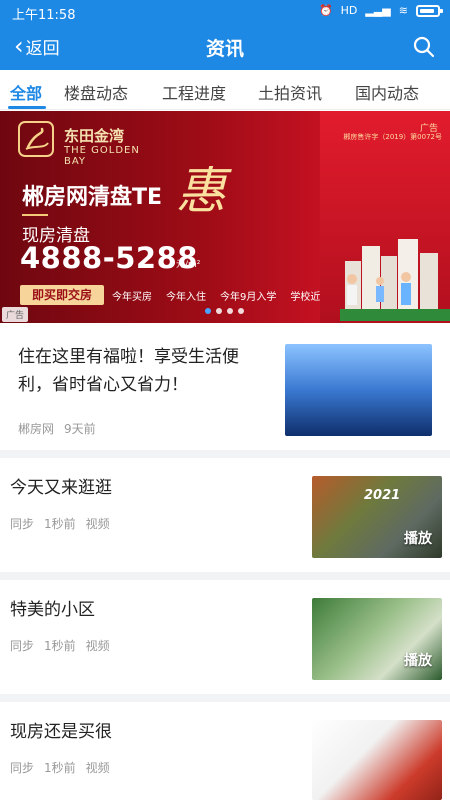 This screenshot has height=800, width=450. I want to click on loading-overlay, so click(145, 742).